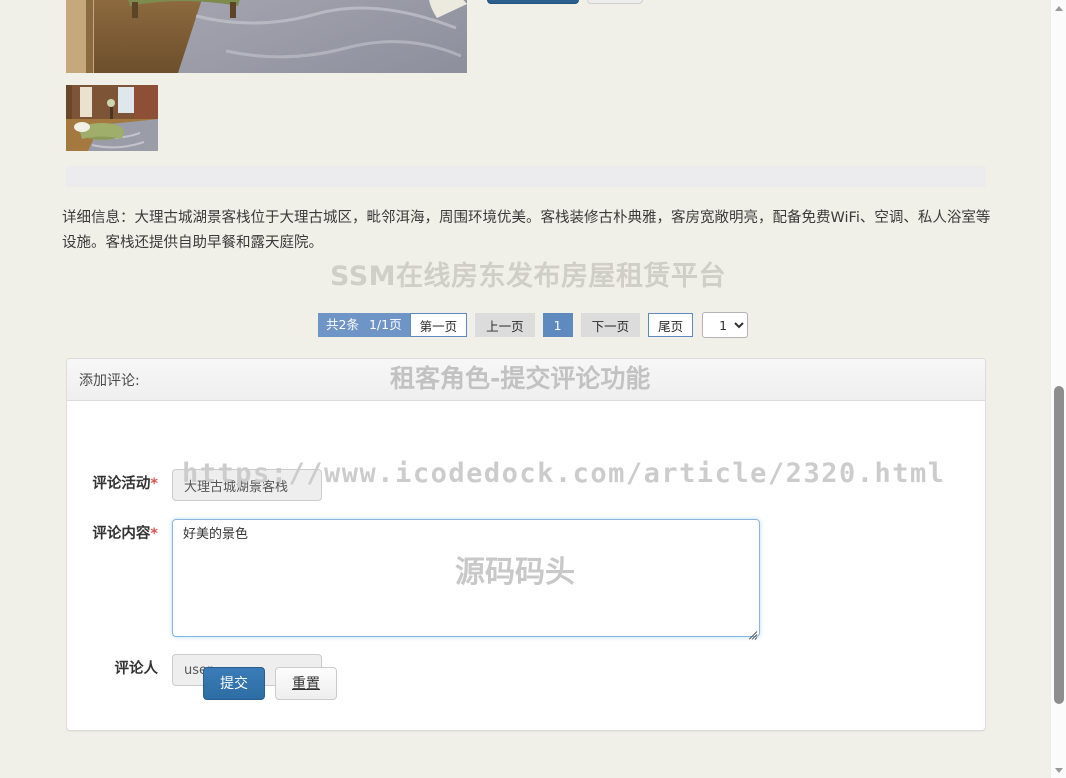  I want to click on comment-activity-label: 评论活动*, so click(119, 484).